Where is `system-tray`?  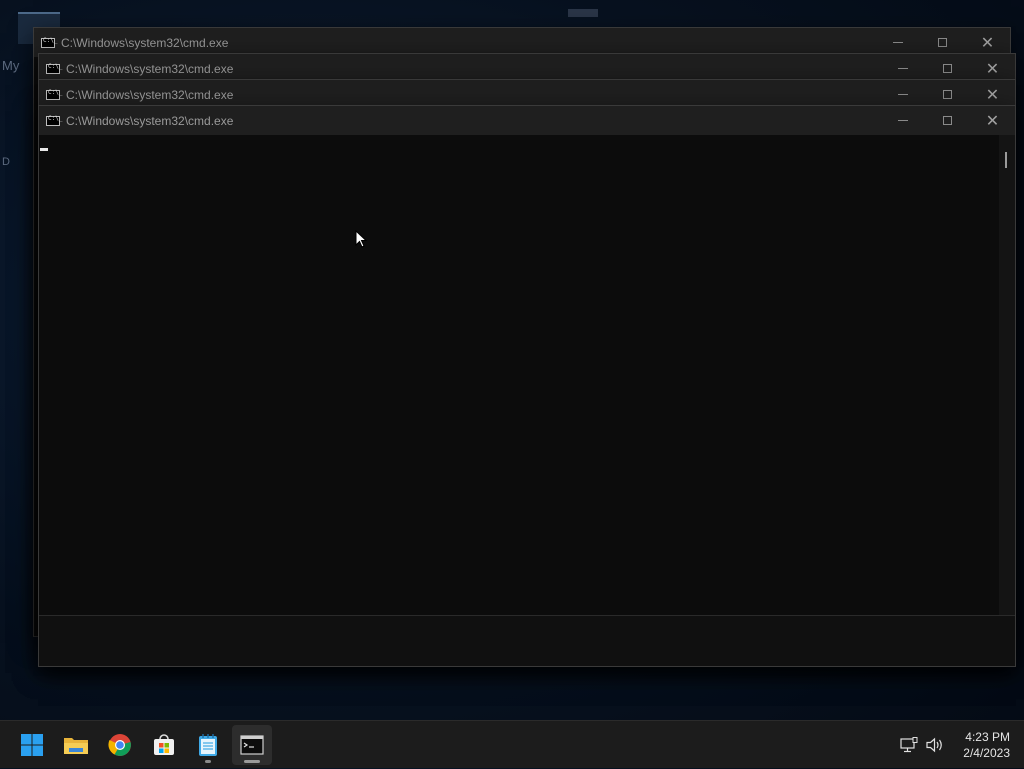
system-tray is located at coordinates (924, 745).